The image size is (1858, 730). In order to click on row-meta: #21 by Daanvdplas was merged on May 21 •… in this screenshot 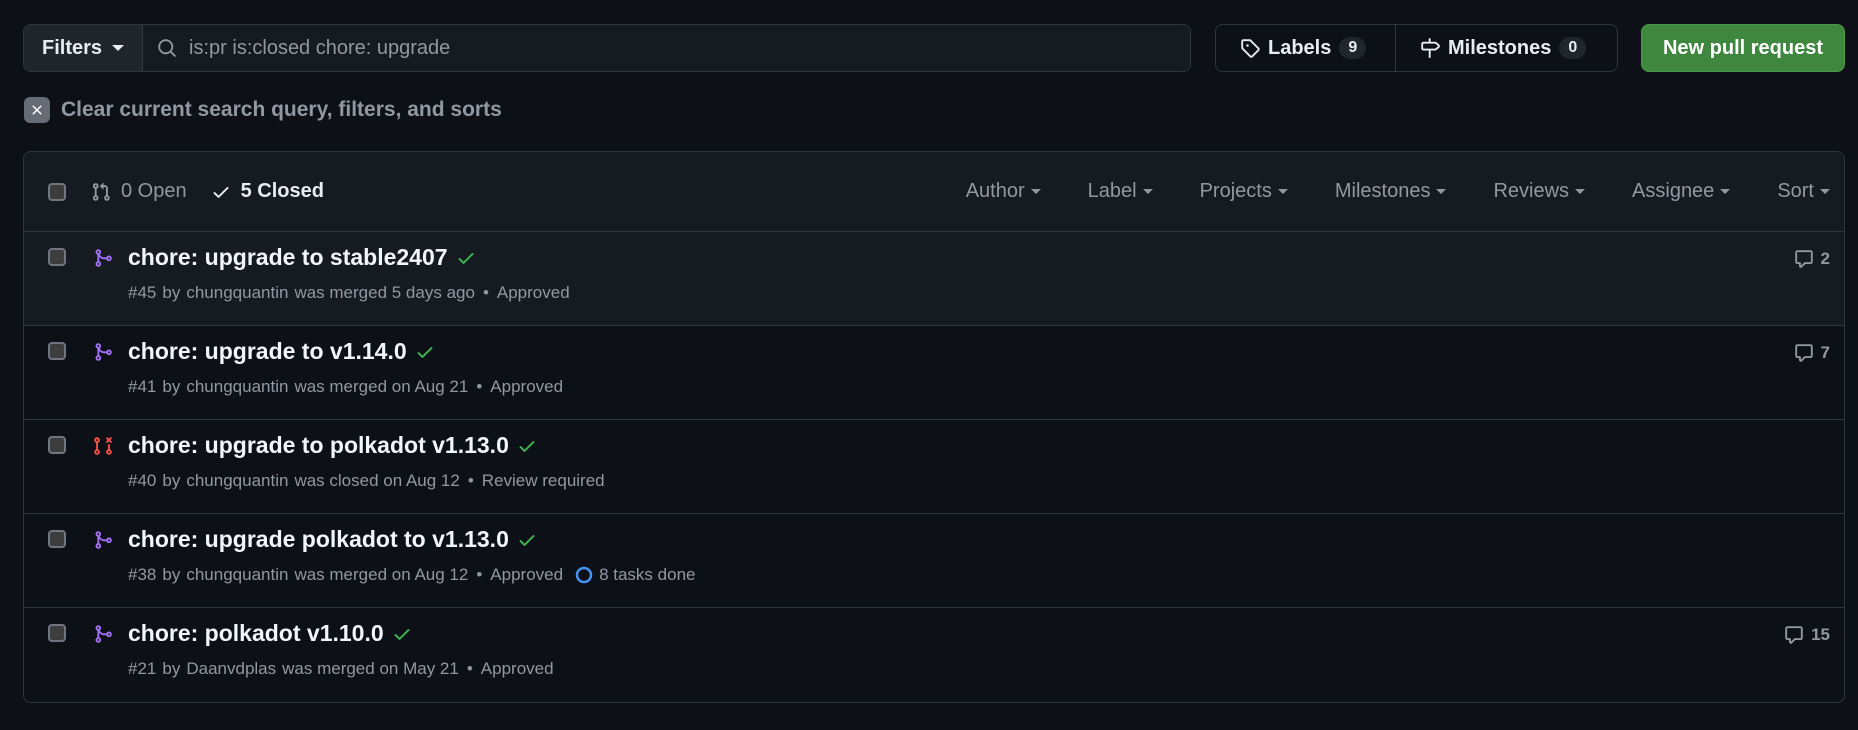, I will do `click(341, 669)`.